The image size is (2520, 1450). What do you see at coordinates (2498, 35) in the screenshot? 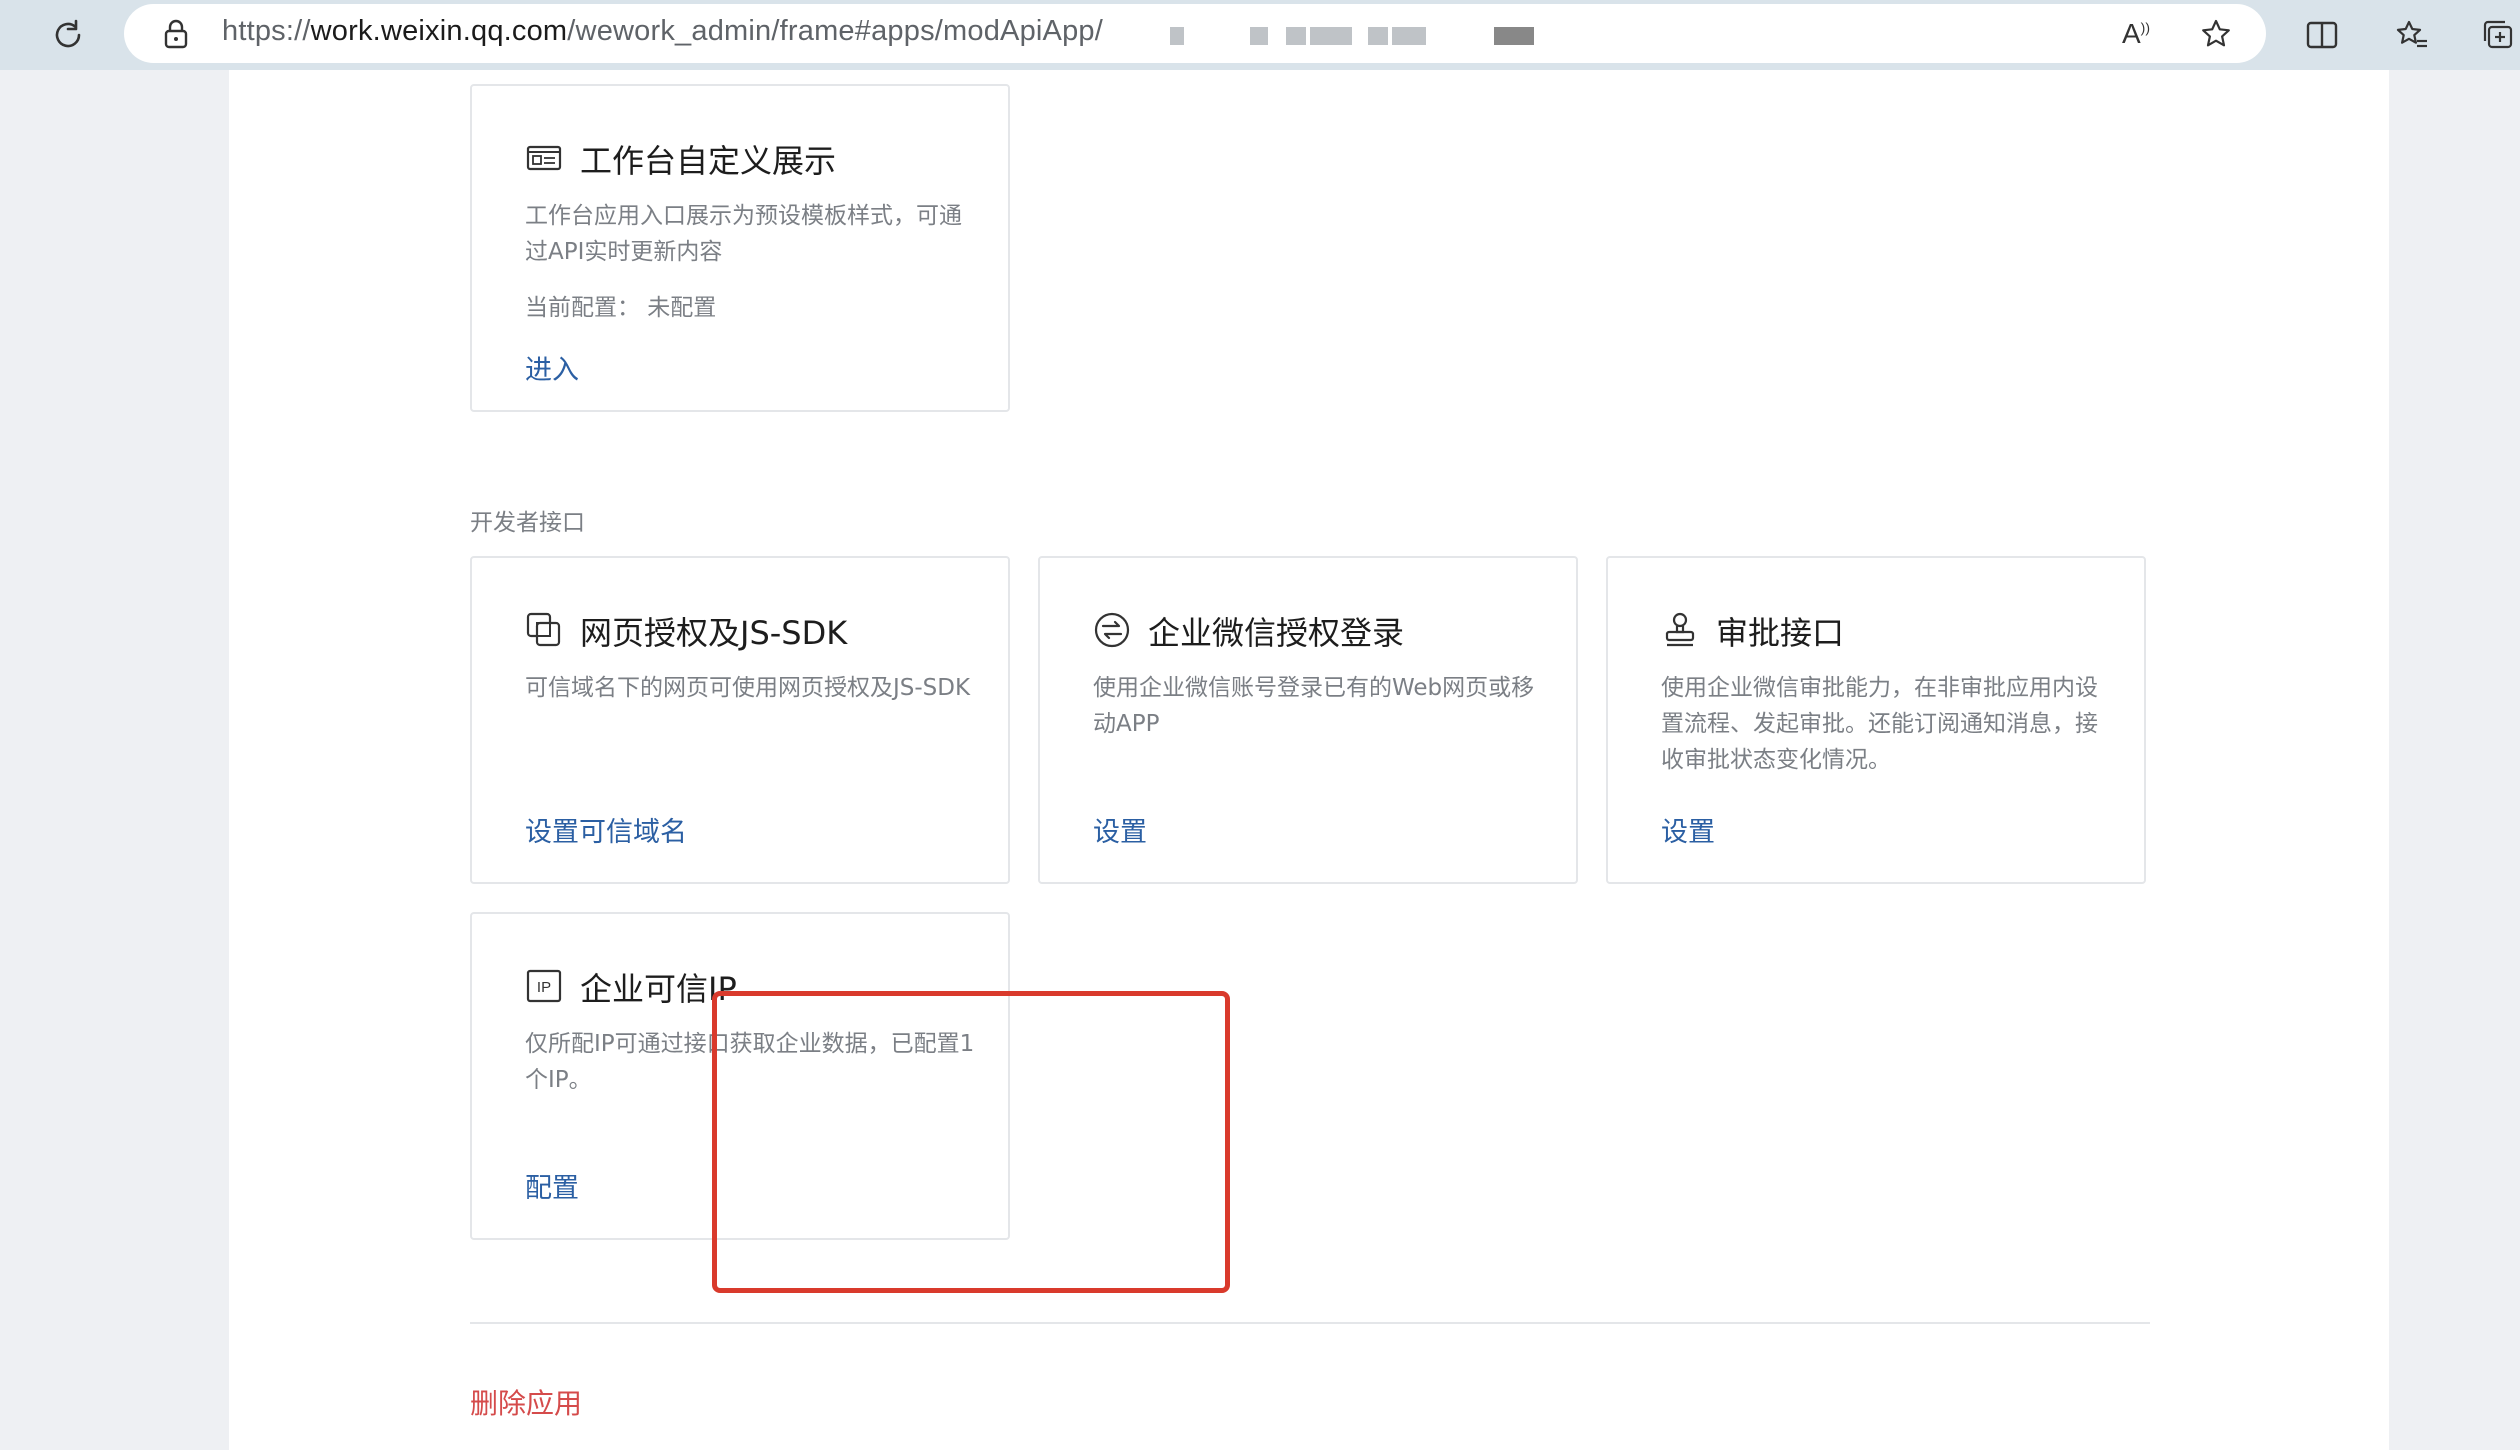
I see `collections-icon` at bounding box center [2498, 35].